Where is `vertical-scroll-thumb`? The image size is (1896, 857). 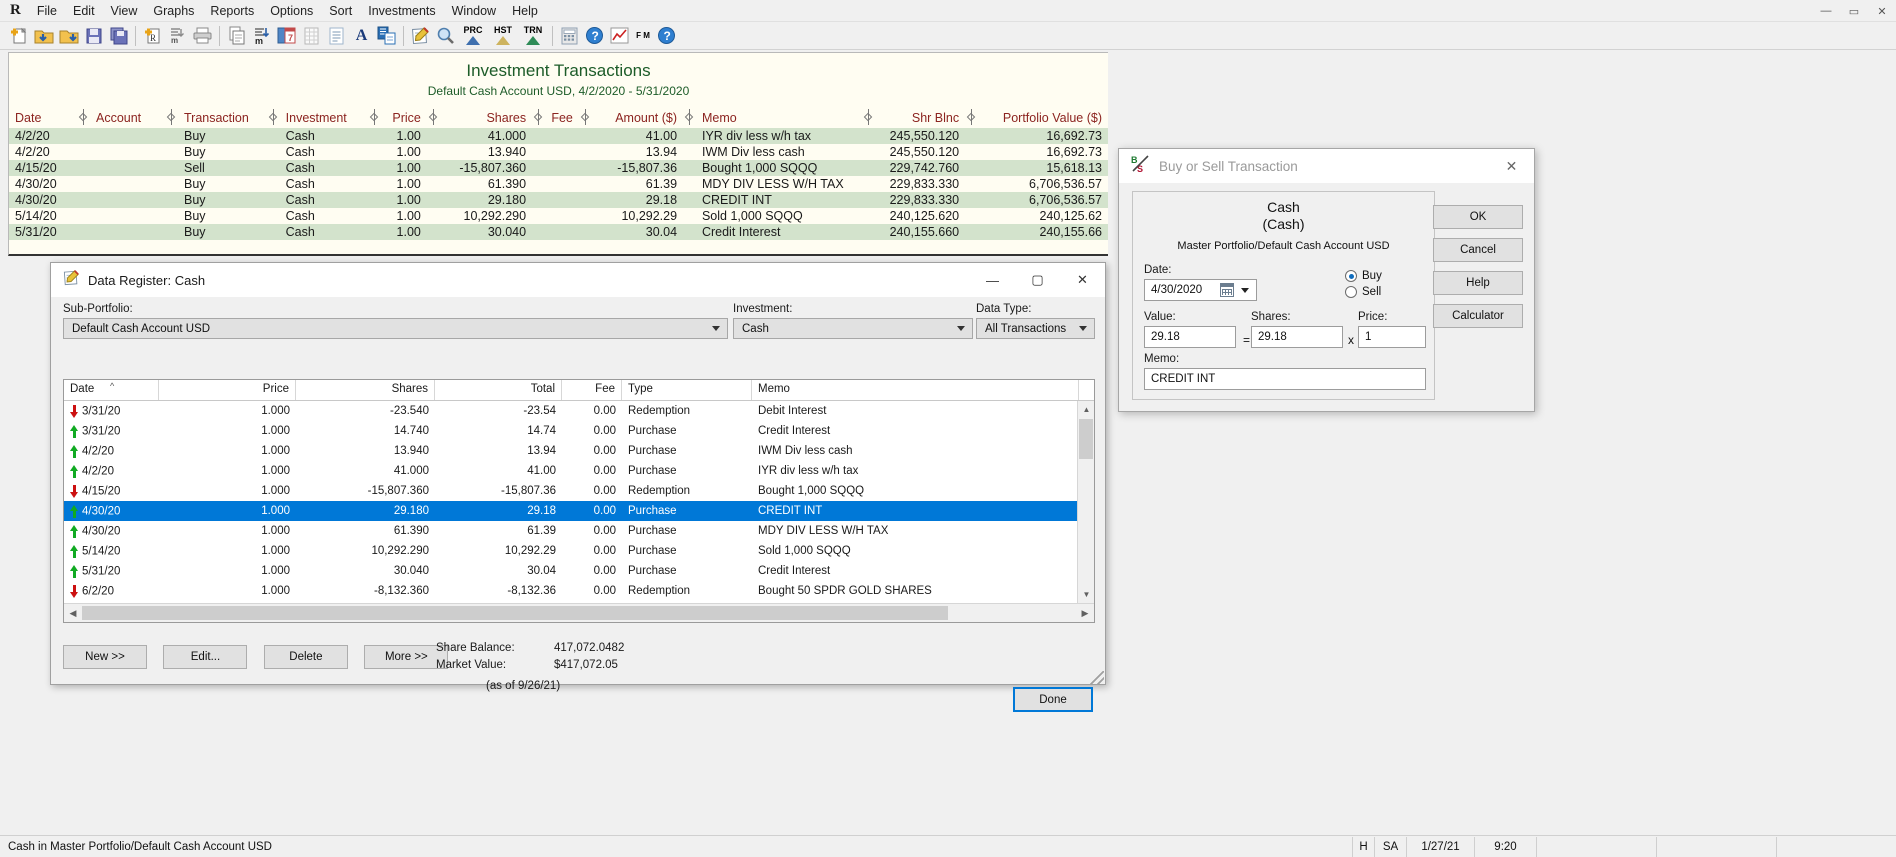 vertical-scroll-thumb is located at coordinates (1086, 439).